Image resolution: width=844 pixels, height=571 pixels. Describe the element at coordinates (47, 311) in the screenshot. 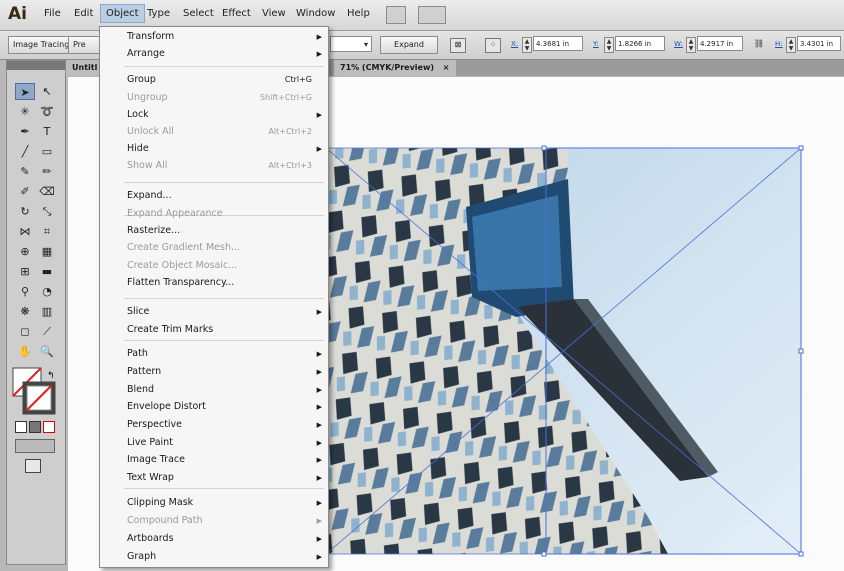

I see `column-graph-tool-icon: ▥` at that location.